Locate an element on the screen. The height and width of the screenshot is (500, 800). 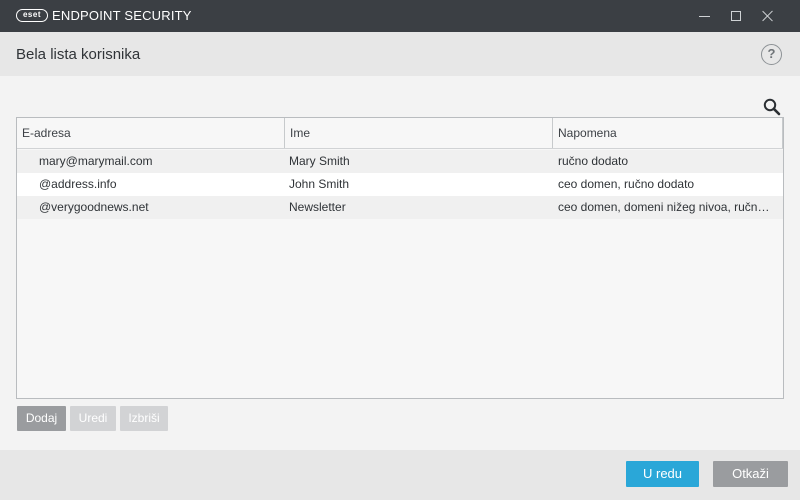
table-header: E-adresa Ime Napomena is located at coordinates (400, 133).